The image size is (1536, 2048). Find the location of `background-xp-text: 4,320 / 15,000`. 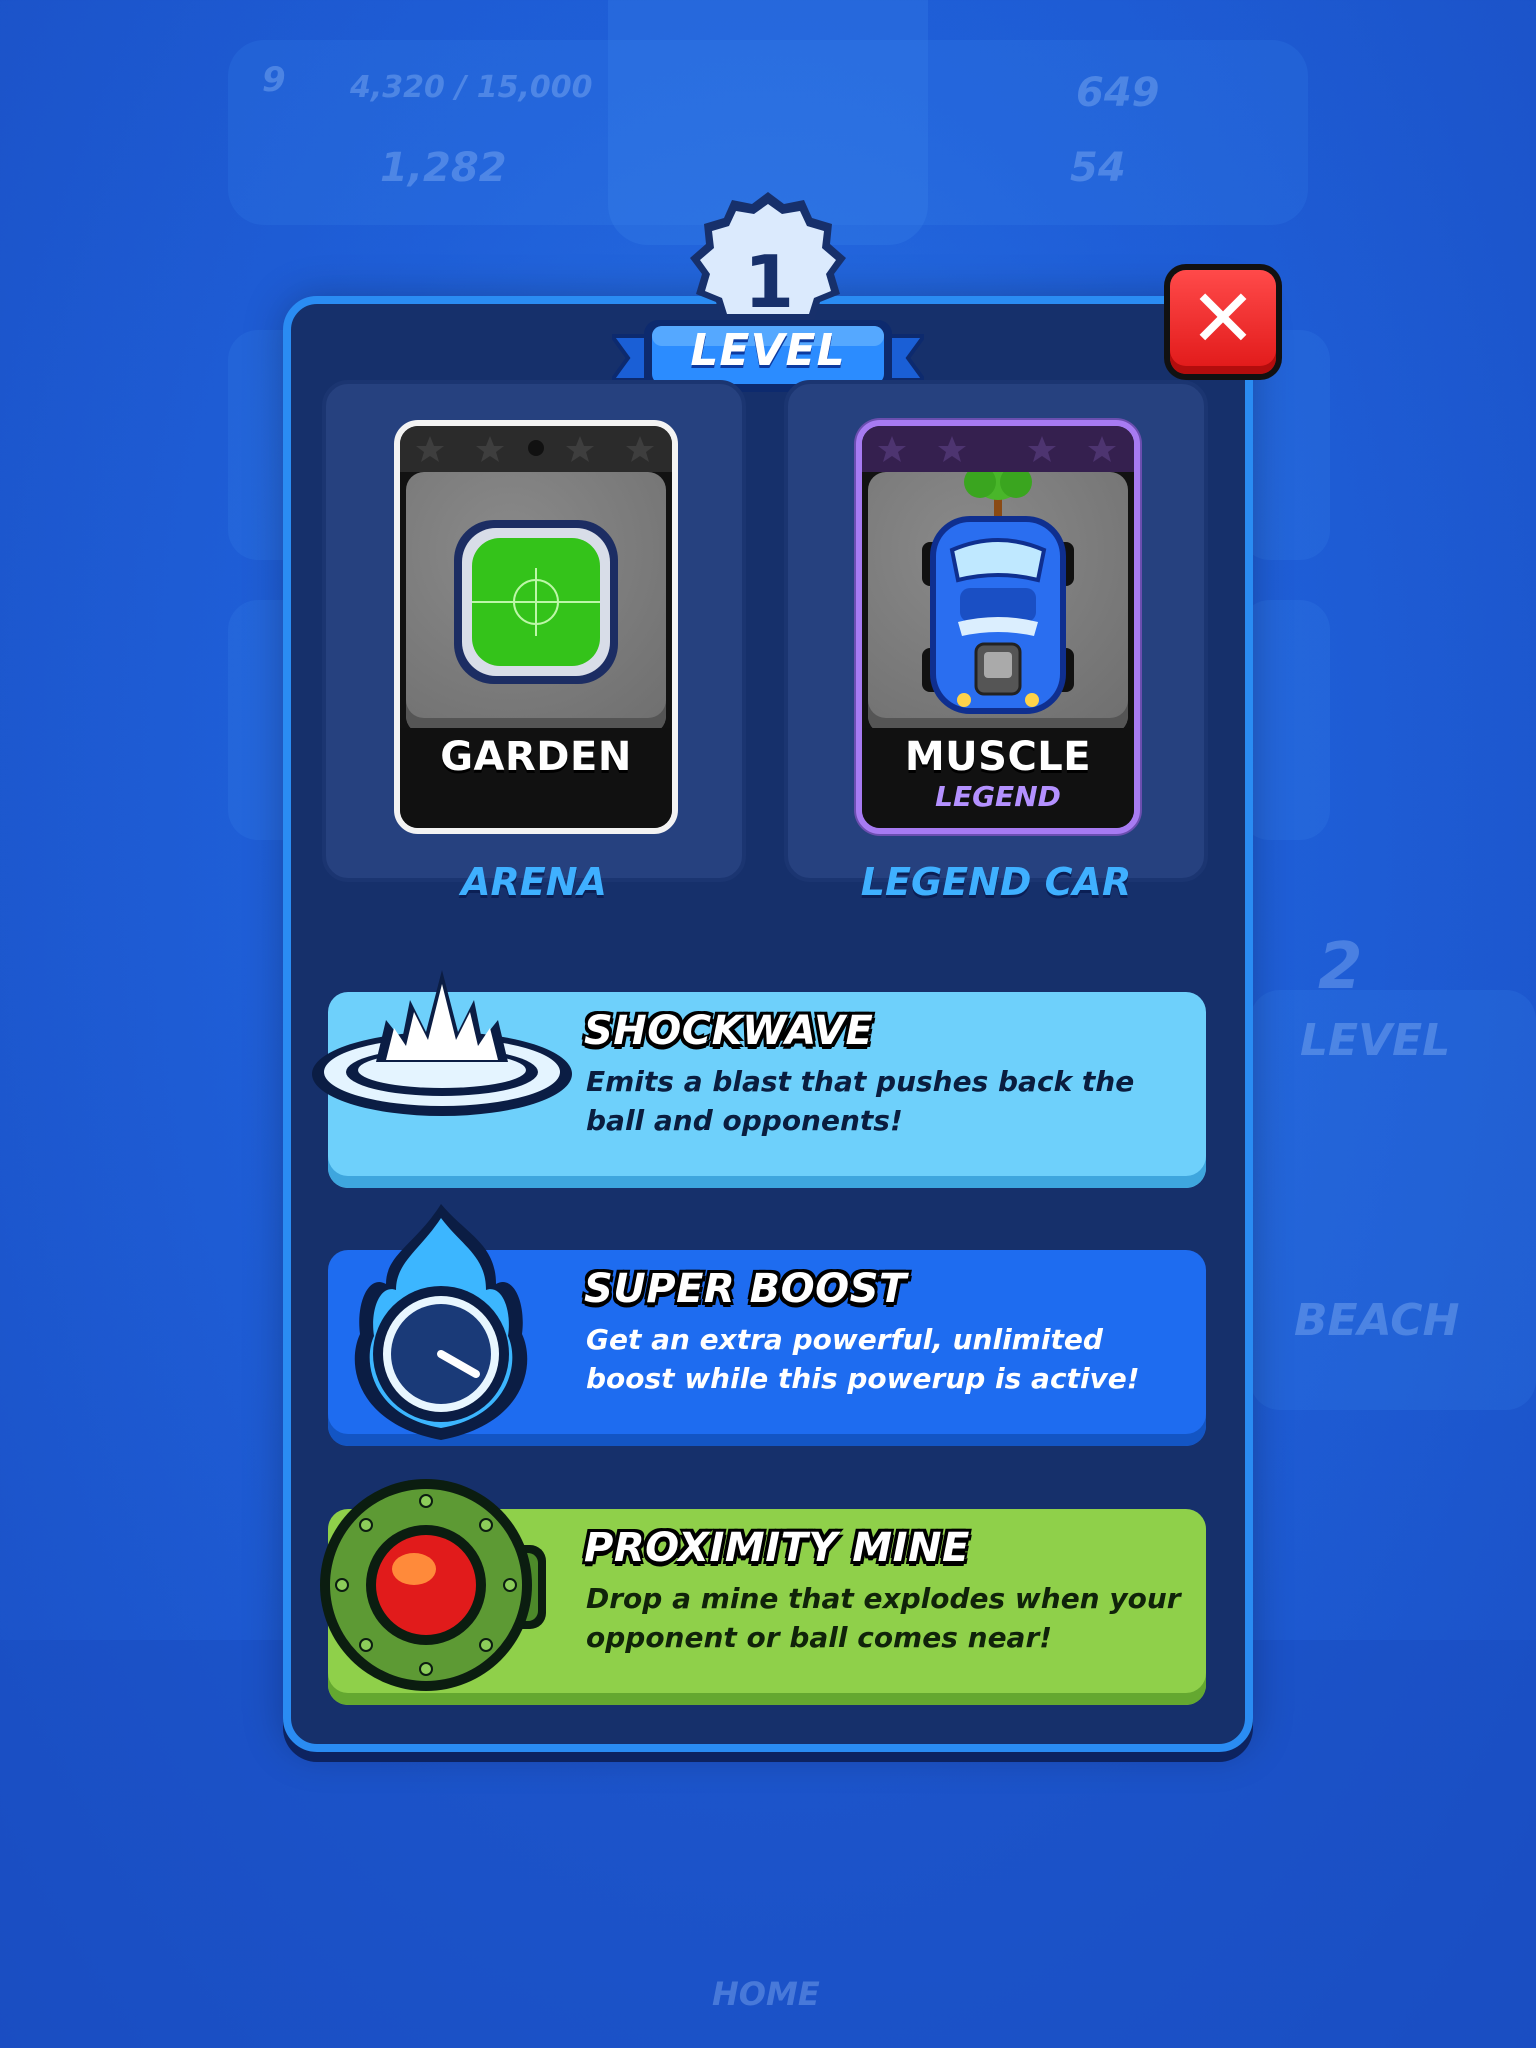

background-xp-text: 4,320 / 15,000 is located at coordinates (471, 87).